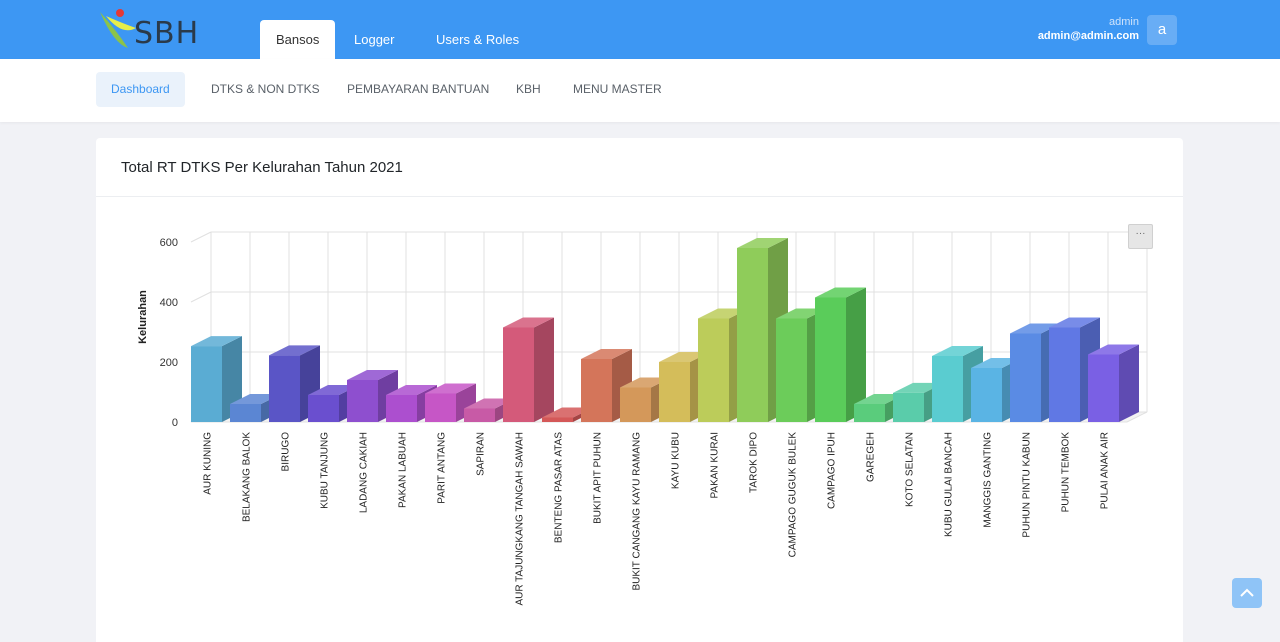 The width and height of the screenshot is (1280, 642). I want to click on x-tick-label-13: PAKAN KURAI, so click(715, 465).